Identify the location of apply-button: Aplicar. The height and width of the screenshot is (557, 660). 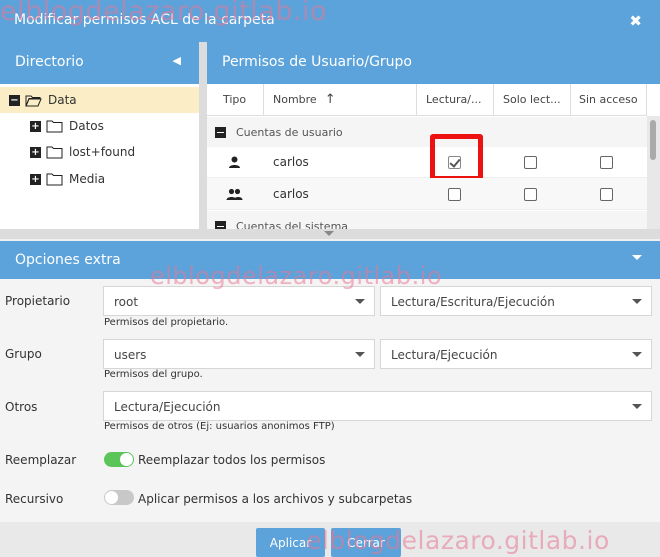
(290, 542).